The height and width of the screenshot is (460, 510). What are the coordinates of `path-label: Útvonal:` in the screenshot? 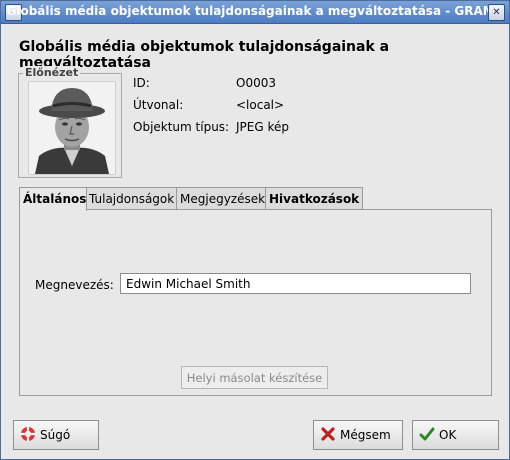 It's located at (158, 105).